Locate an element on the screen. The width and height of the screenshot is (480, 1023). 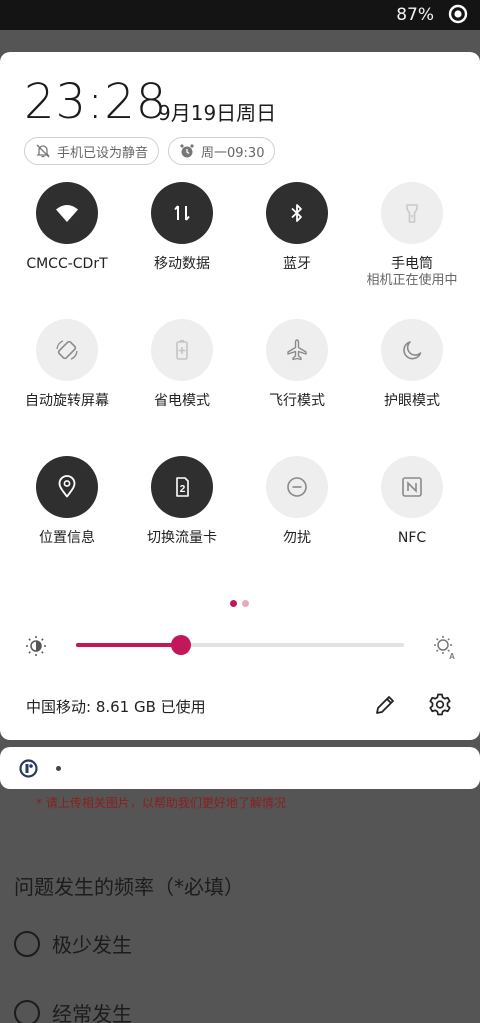
tile-do-not-disturb: 勿扰 is located at coordinates (297, 501).